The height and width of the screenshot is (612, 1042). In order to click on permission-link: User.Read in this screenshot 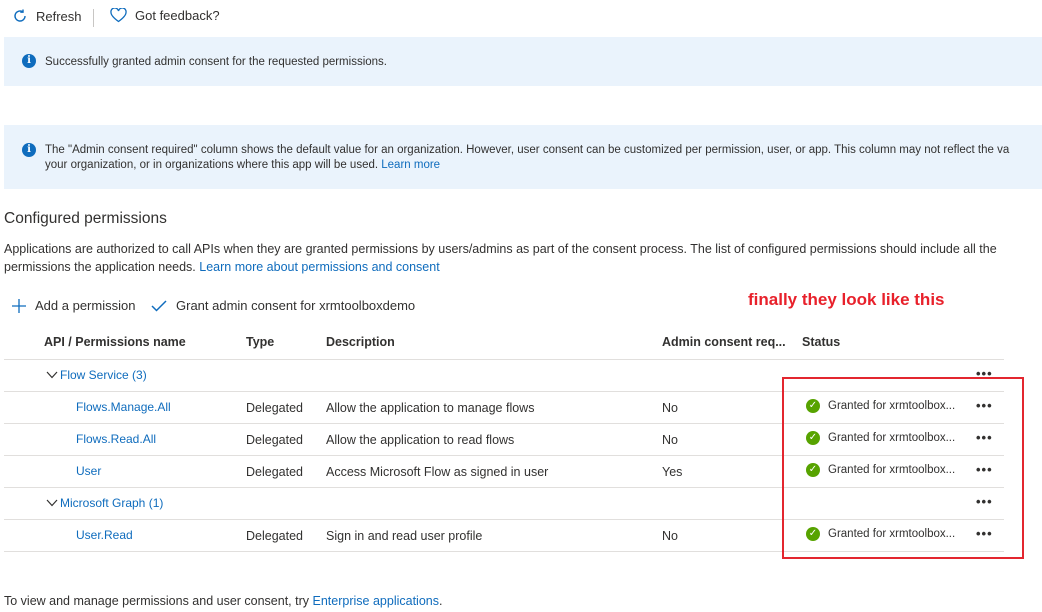, I will do `click(104, 535)`.